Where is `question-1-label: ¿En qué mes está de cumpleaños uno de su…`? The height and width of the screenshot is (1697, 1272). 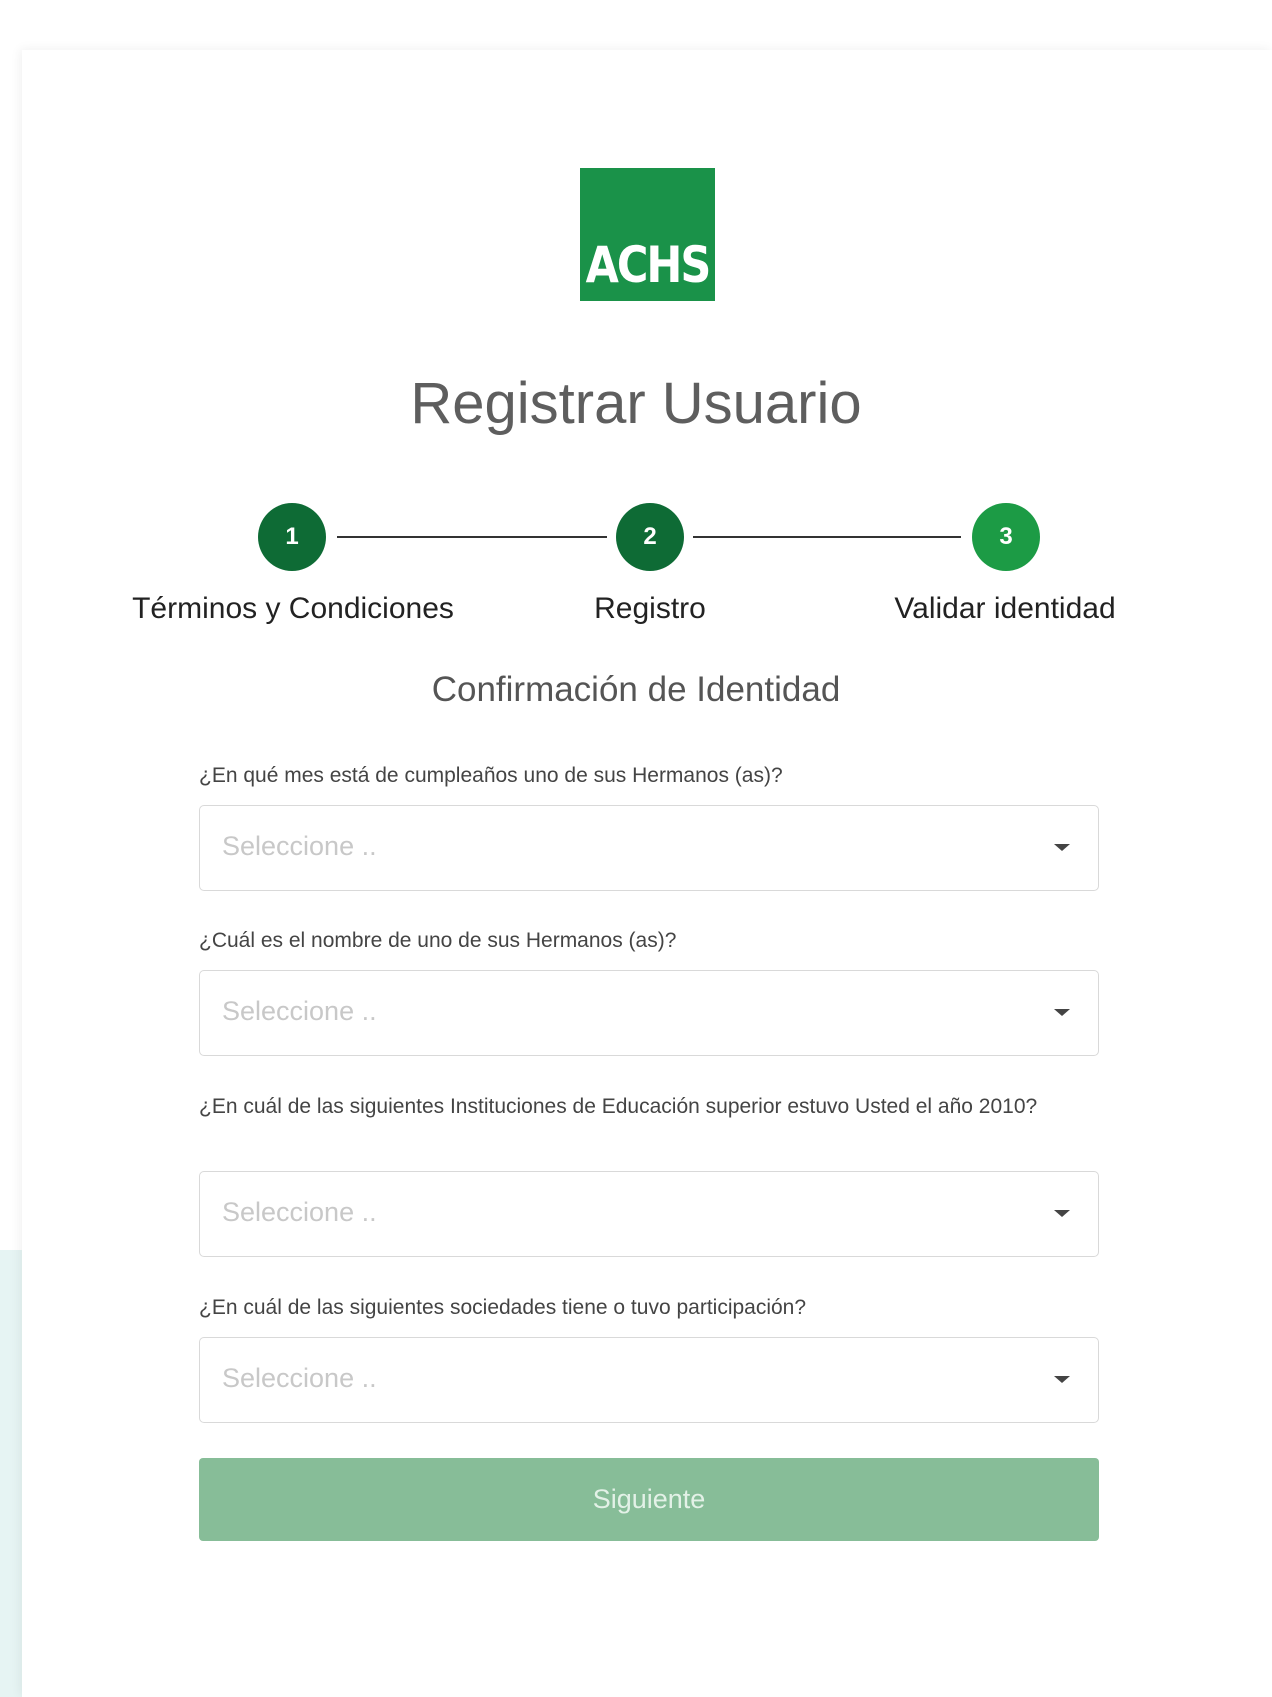
question-1-label: ¿En qué mes está de cumpleaños uno de su… is located at coordinates (491, 775).